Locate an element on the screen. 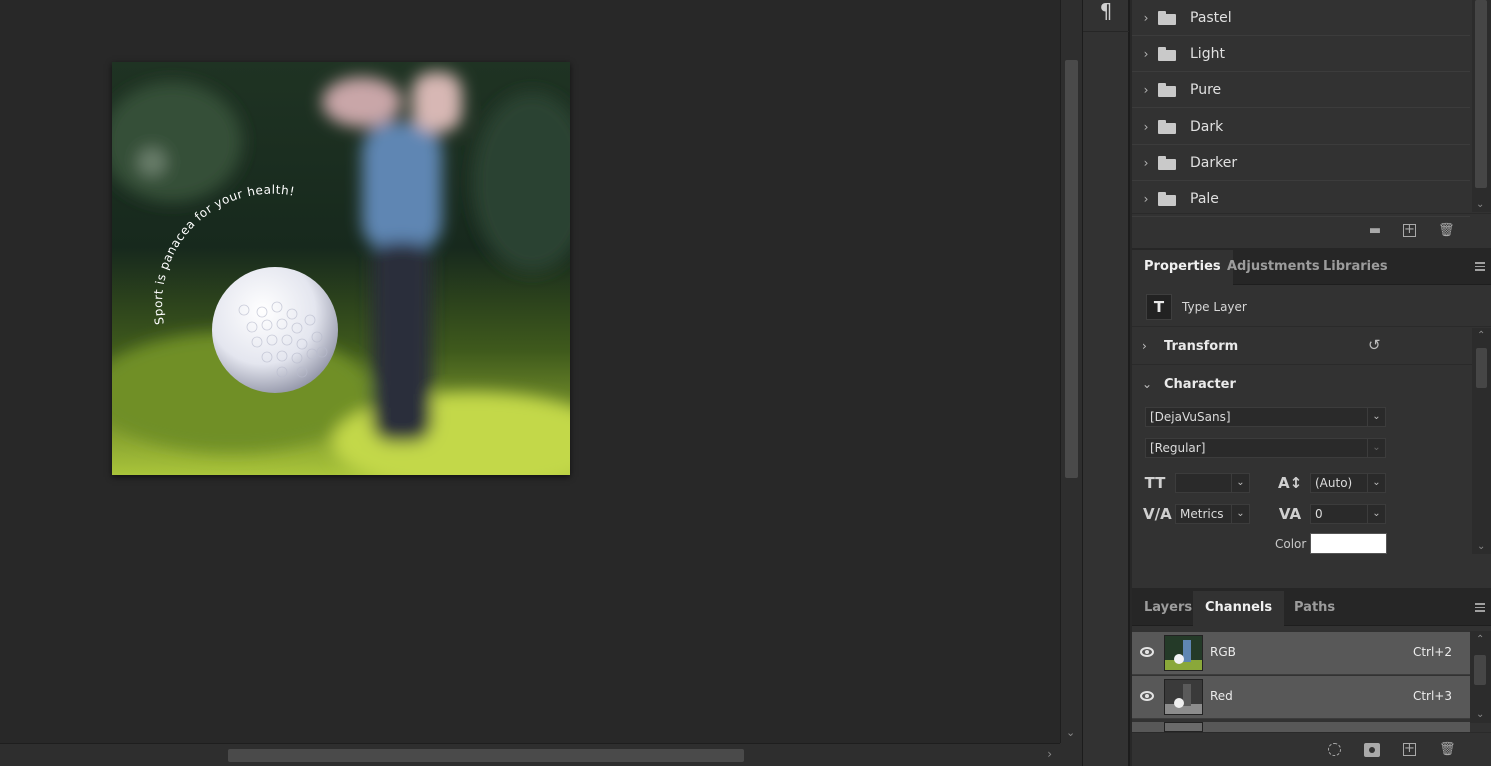  swatch-group-pure: › Pure is located at coordinates (1301, 90).